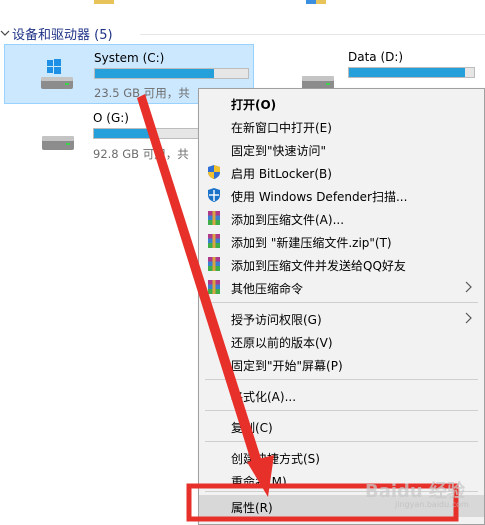 This screenshot has width=485, height=525. Describe the element at coordinates (341, 126) in the screenshot. I see `menu-item-open-new-window: 在新窗口中打开(E)` at that location.